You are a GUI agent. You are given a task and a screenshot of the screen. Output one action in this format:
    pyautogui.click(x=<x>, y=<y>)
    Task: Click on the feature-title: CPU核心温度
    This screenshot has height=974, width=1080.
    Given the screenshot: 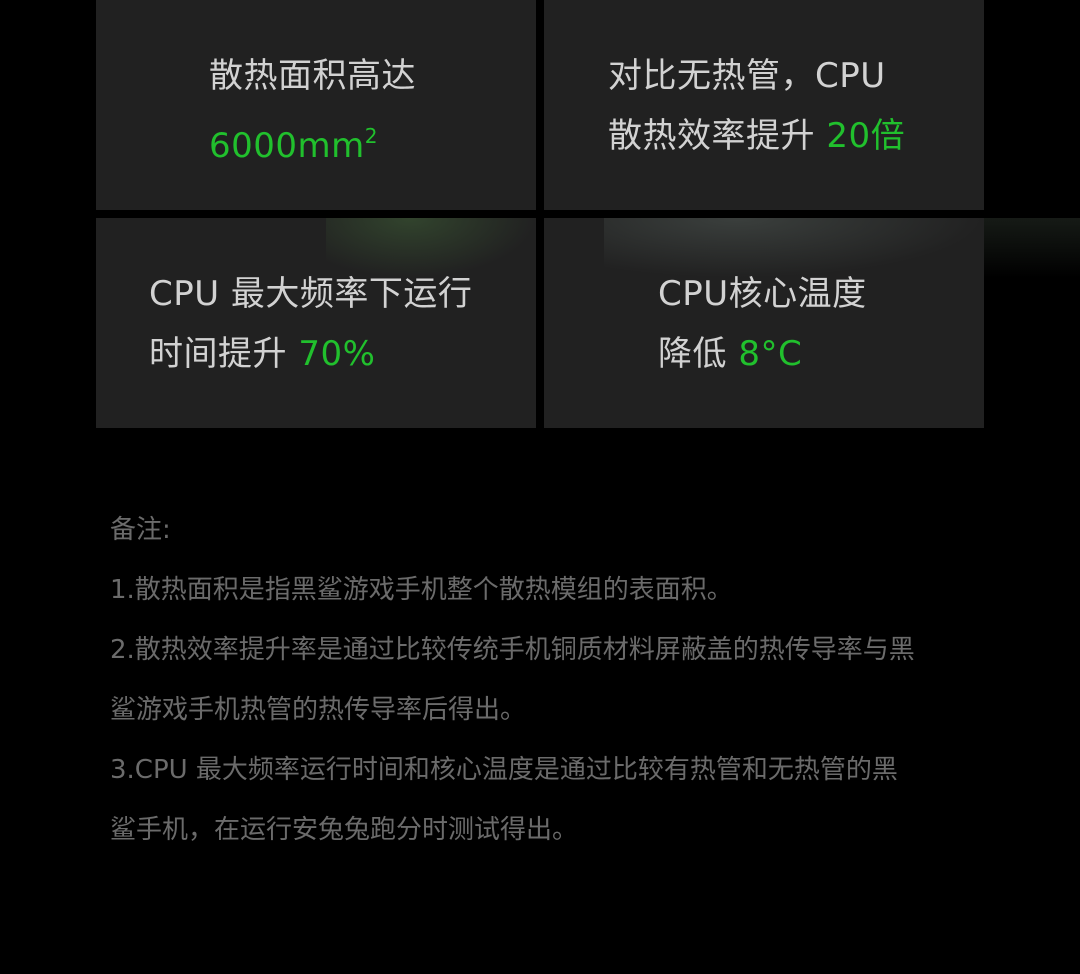 What is the action you would take?
    pyautogui.click(x=762, y=294)
    